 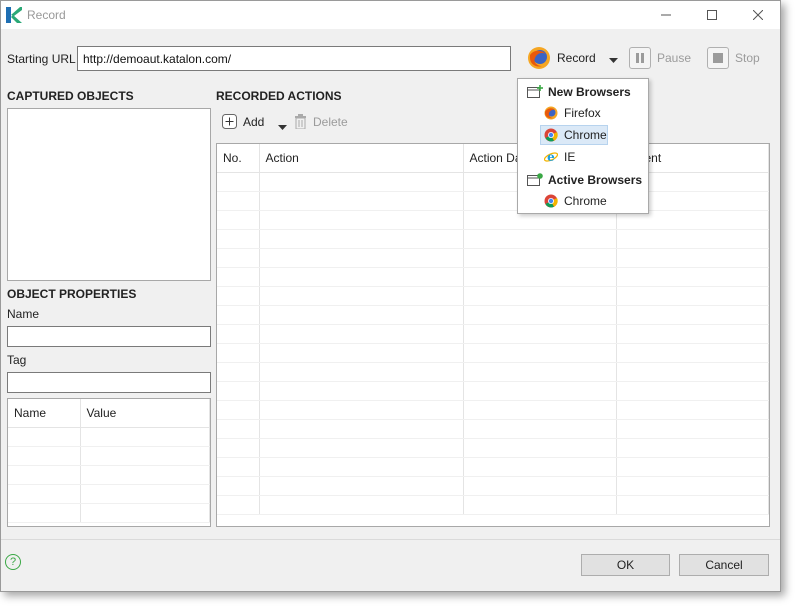 I want to click on menu-item-active-chrome: Chrome, so click(x=583, y=201).